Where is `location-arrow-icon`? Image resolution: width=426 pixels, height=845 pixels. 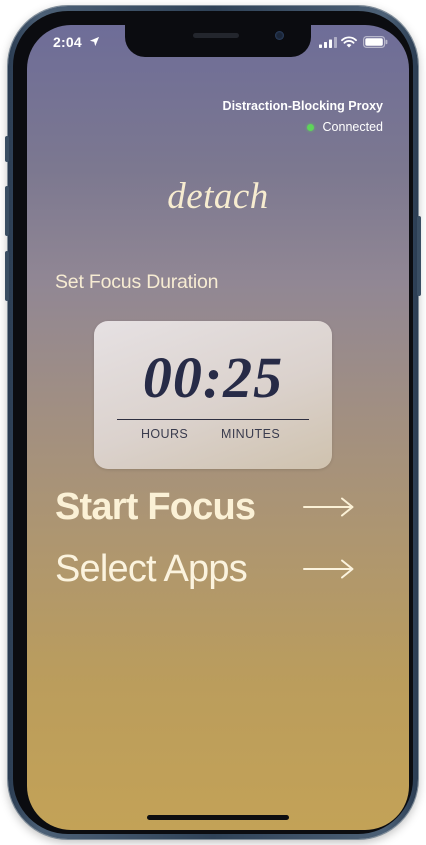 location-arrow-icon is located at coordinates (94, 41).